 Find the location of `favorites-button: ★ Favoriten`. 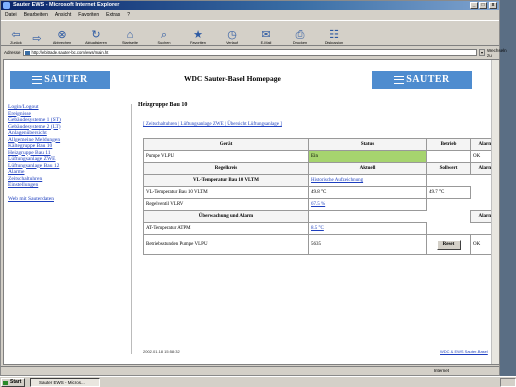

favorites-button: ★ Favoriten is located at coordinates (198, 33).